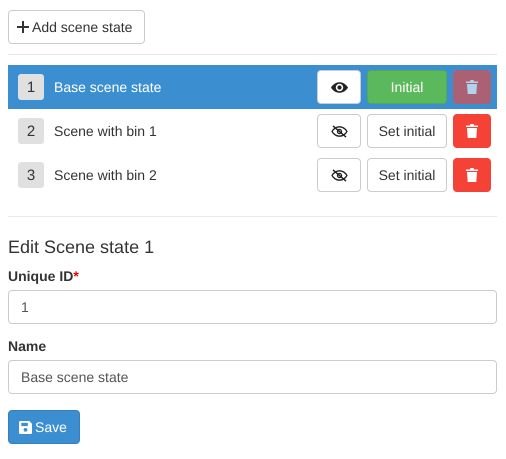 This screenshot has width=506, height=459. What do you see at coordinates (252, 87) in the screenshot?
I see `scene-state-row: 1 Base scene state Initial` at bounding box center [252, 87].